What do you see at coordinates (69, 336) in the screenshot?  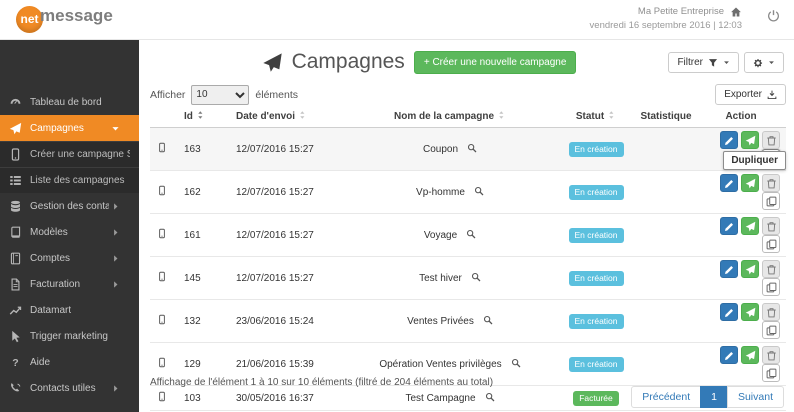 I see `sidebar-item-trigger-marketing: Trigger marketing` at bounding box center [69, 336].